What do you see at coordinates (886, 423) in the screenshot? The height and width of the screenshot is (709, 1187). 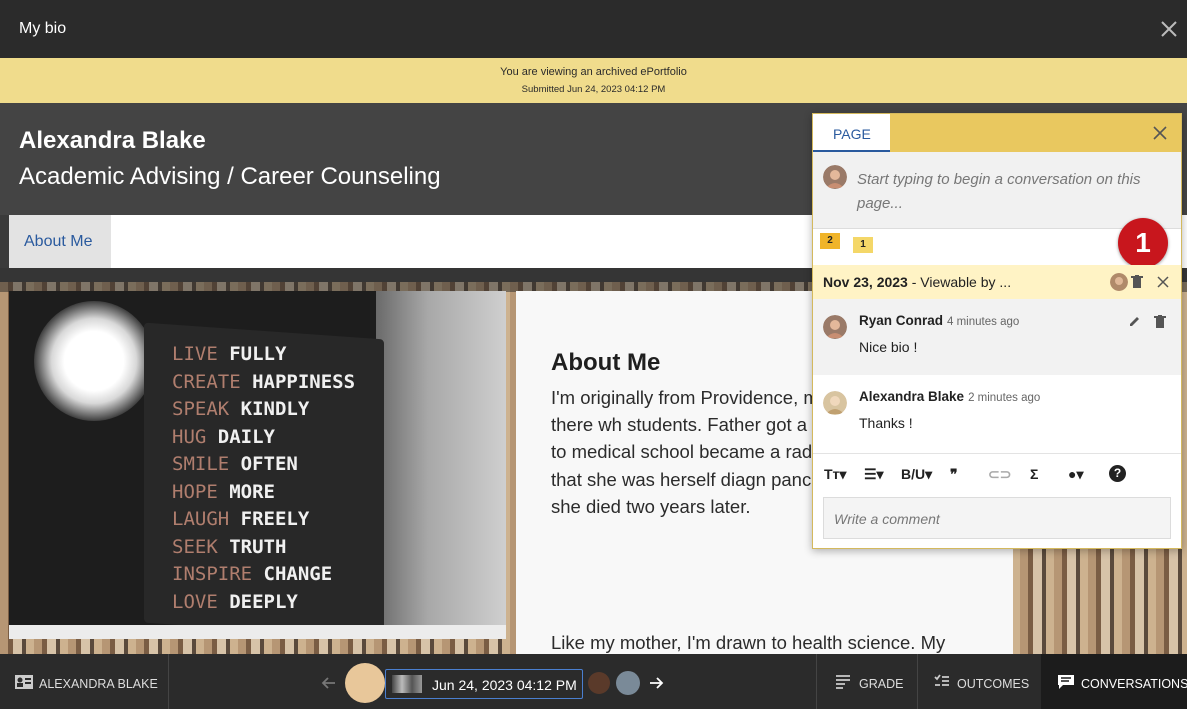 I see `message-text: Thanks !` at bounding box center [886, 423].